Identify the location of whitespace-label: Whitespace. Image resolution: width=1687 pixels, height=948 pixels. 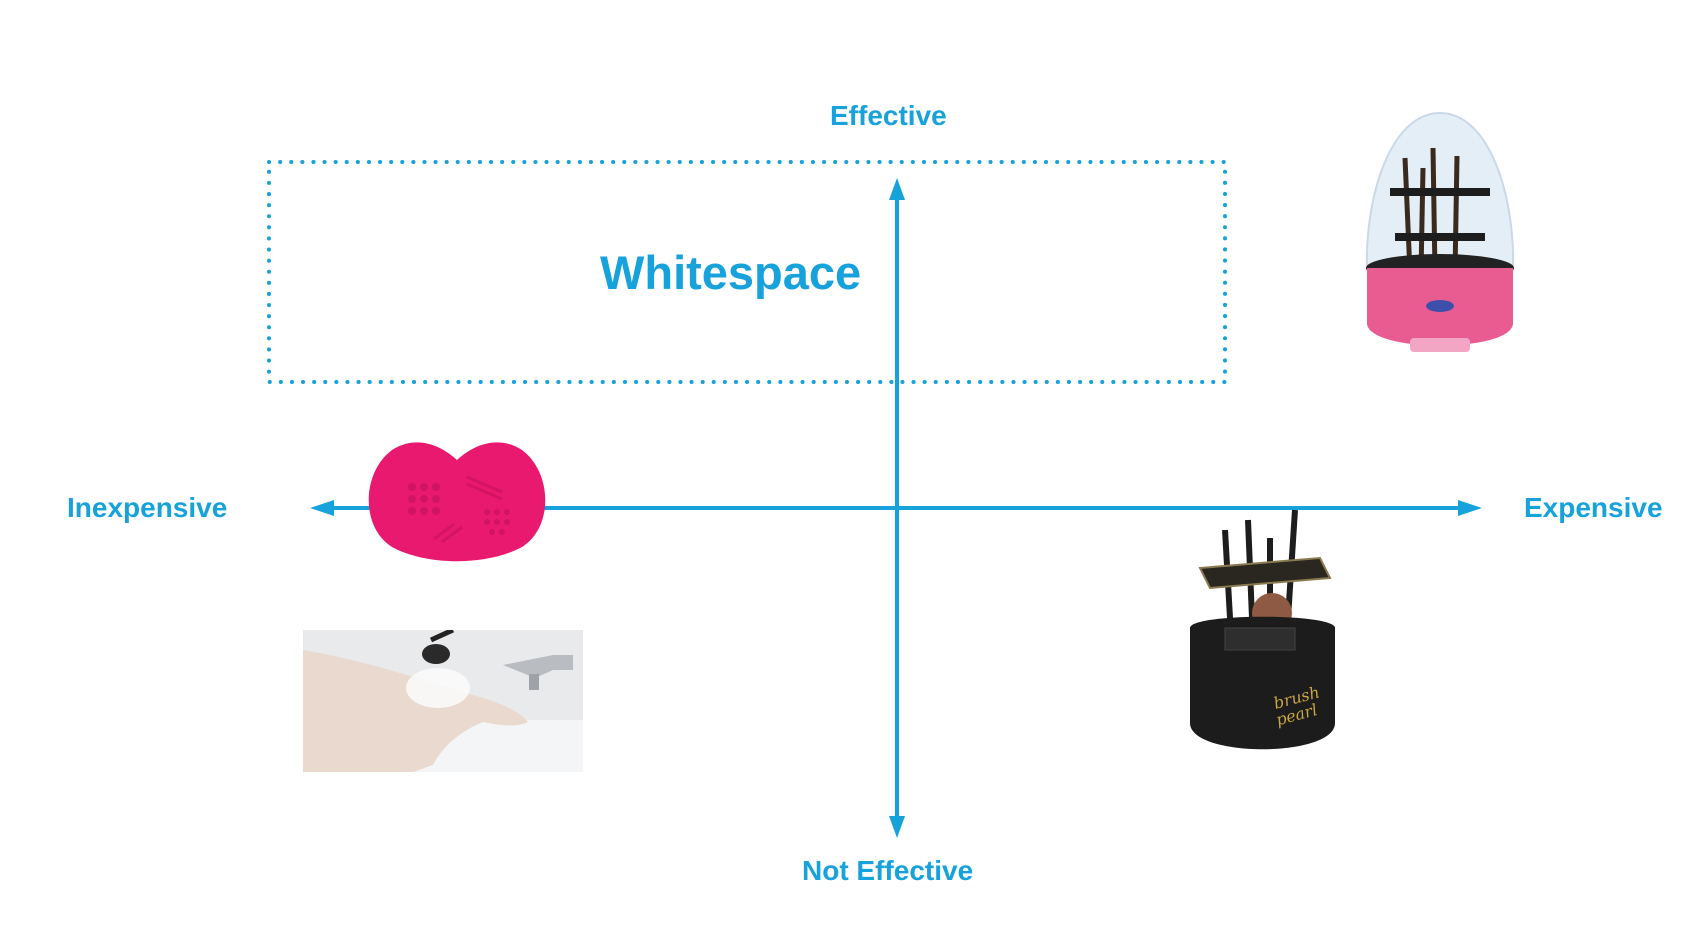
(731, 272).